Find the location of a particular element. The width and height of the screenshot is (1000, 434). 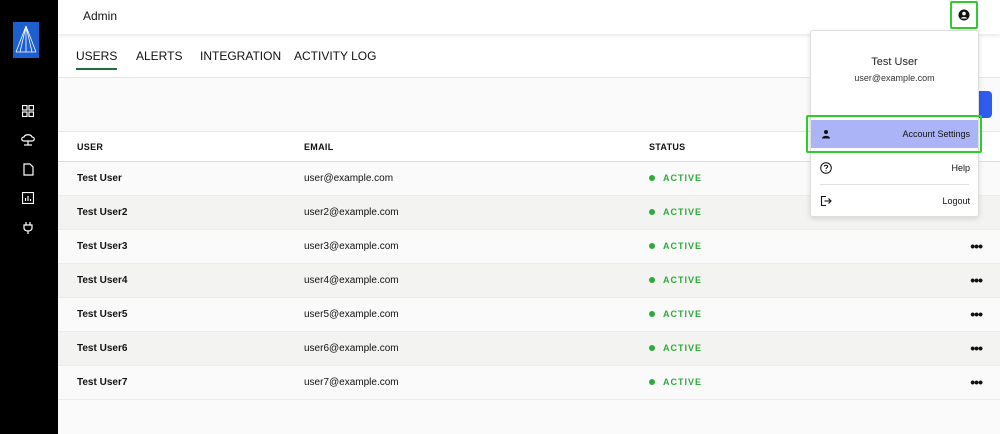

document-icon is located at coordinates (28, 169).